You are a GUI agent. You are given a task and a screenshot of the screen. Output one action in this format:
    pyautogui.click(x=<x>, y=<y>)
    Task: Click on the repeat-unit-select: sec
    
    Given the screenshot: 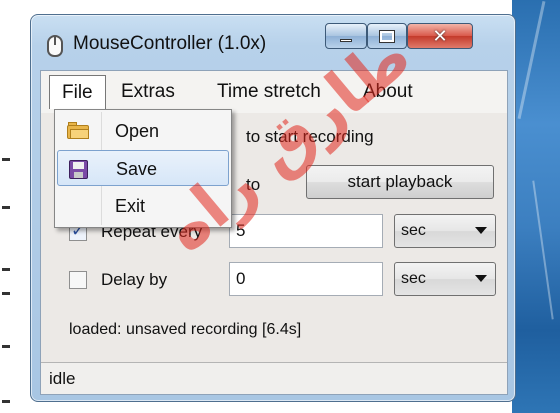 What is the action you would take?
    pyautogui.click(x=445, y=231)
    